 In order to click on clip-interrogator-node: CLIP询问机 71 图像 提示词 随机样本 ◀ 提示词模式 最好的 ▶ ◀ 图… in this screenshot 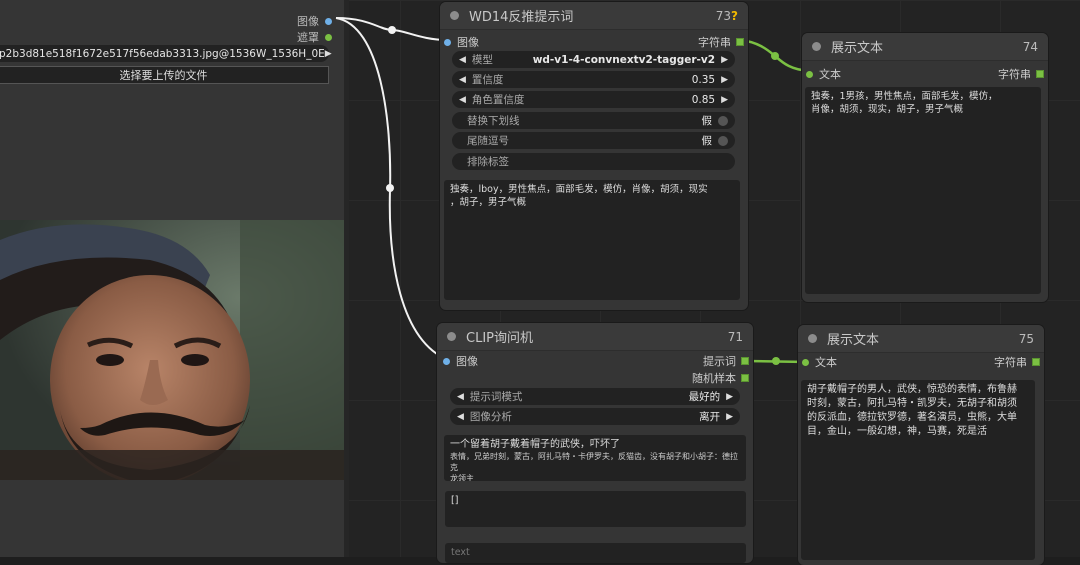, I will do `click(595, 443)`.